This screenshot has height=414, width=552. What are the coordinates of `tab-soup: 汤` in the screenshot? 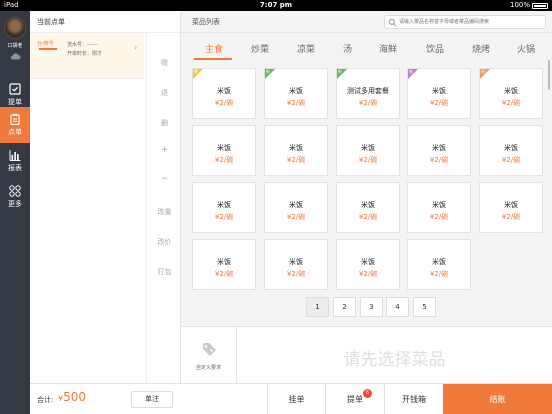 It's located at (347, 48).